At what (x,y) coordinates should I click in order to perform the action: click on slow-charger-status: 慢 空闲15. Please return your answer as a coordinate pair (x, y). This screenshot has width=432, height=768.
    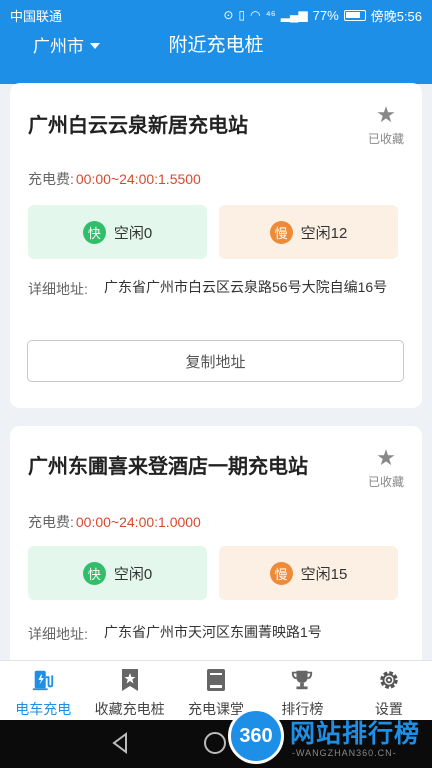
    Looking at the image, I should click on (308, 573).